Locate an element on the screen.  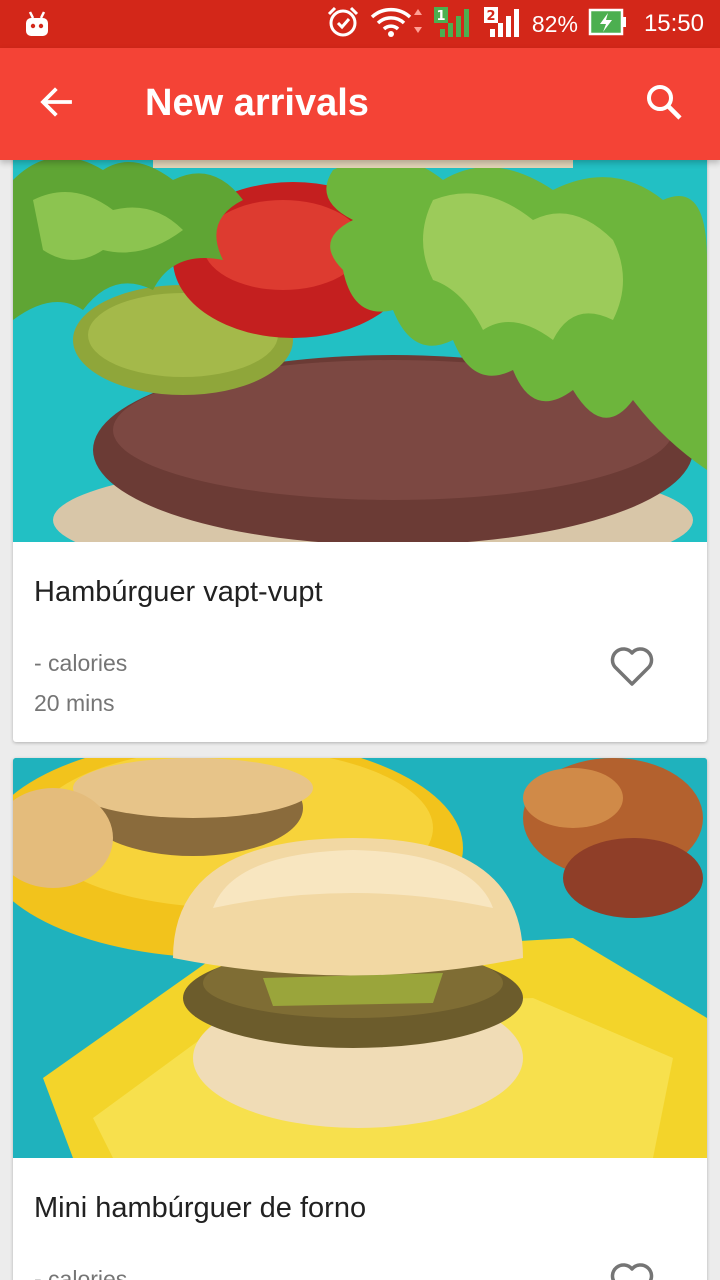
recipe-time: 20 mins is located at coordinates (74, 703).